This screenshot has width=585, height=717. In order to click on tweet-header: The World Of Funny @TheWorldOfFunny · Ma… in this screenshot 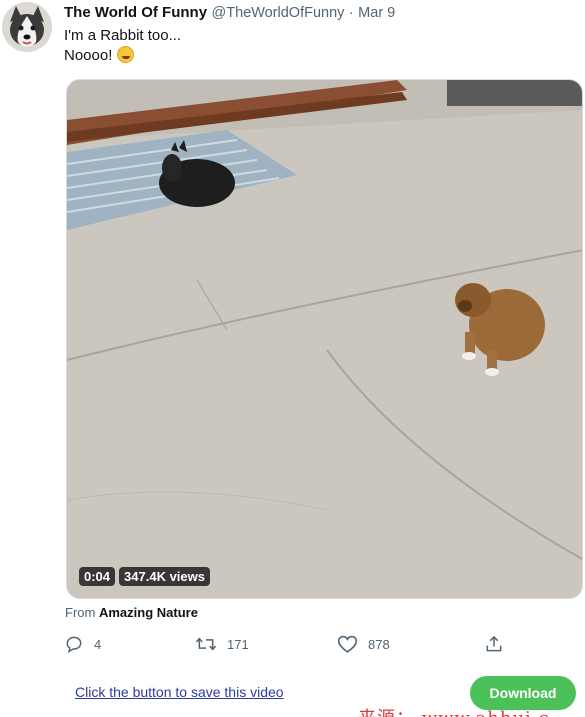, I will do `click(321, 13)`.